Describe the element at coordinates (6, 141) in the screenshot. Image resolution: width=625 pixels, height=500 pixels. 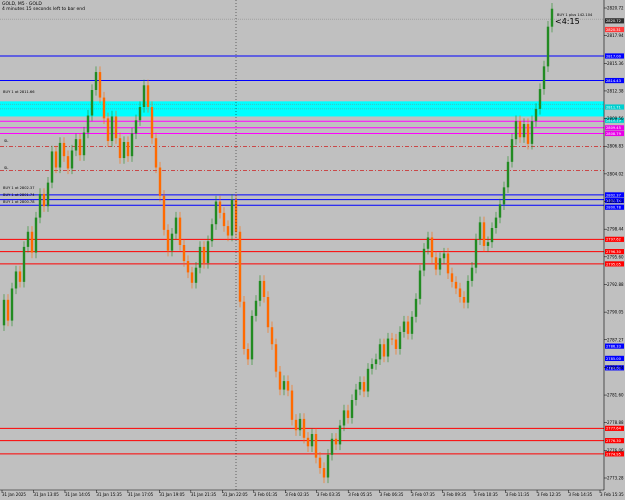
I see `sl1-label: SL` at that location.